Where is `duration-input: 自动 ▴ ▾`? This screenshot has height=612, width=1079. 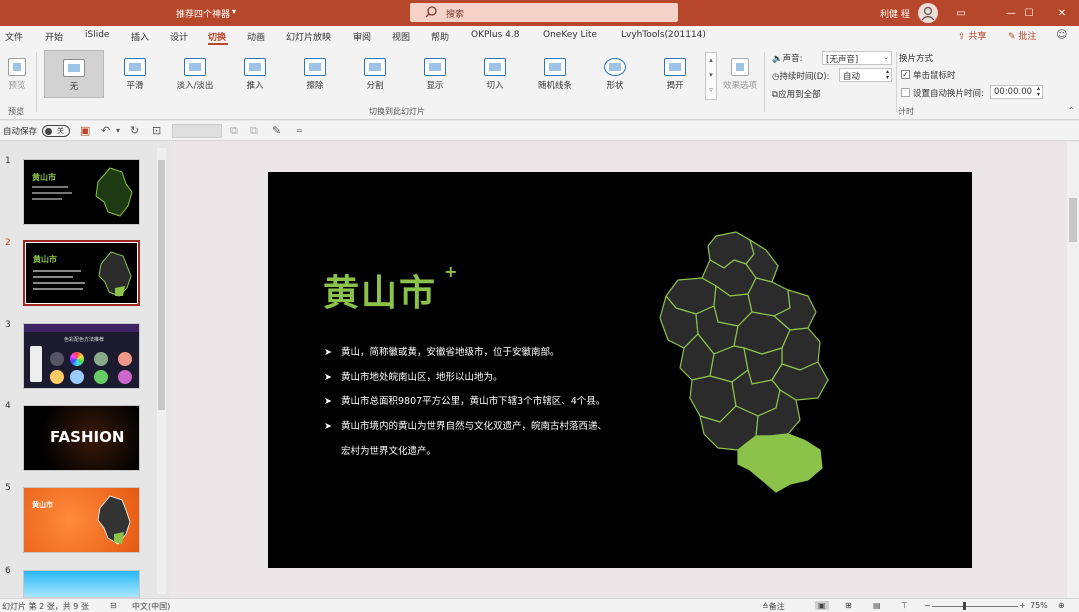 duration-input: 自动 ▴ ▾ is located at coordinates (865, 75).